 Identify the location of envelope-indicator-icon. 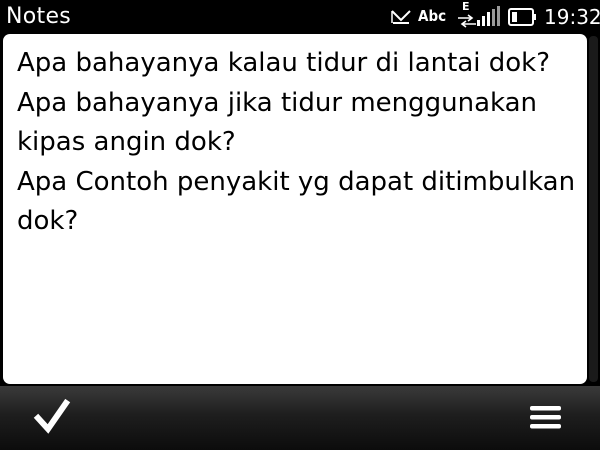
(401, 17).